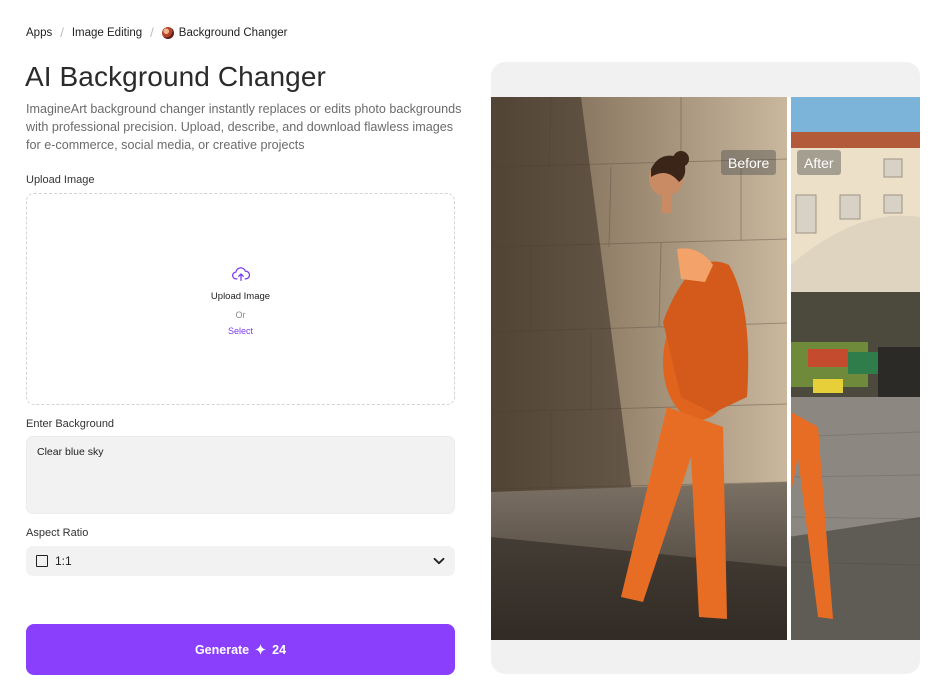 The width and height of the screenshot is (950, 695). I want to click on aspect-ratio-value: 1:1, so click(63, 561).